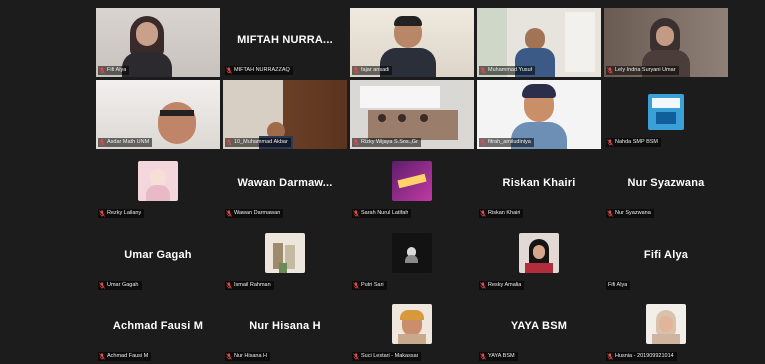 The image size is (765, 364). Describe the element at coordinates (285, 185) in the screenshot. I see `participant-tile: Wawan Darmaw... Wawan Darmawan` at that location.